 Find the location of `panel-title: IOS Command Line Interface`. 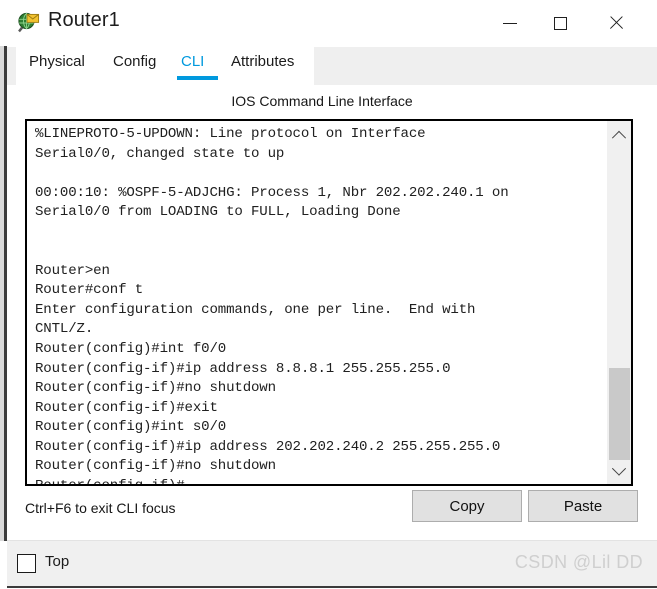

panel-title: IOS Command Line Interface is located at coordinates (322, 101).